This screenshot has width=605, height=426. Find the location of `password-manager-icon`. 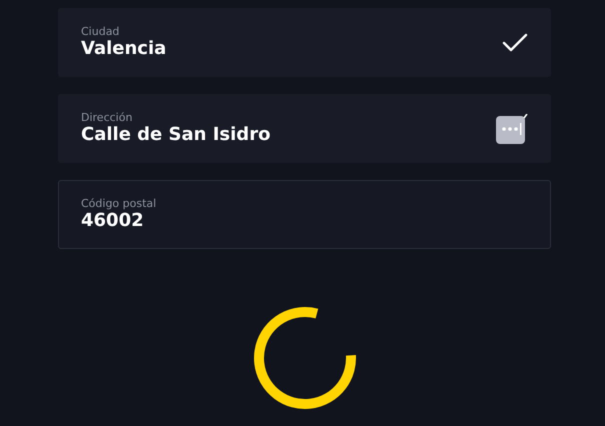

password-manager-icon is located at coordinates (512, 129).